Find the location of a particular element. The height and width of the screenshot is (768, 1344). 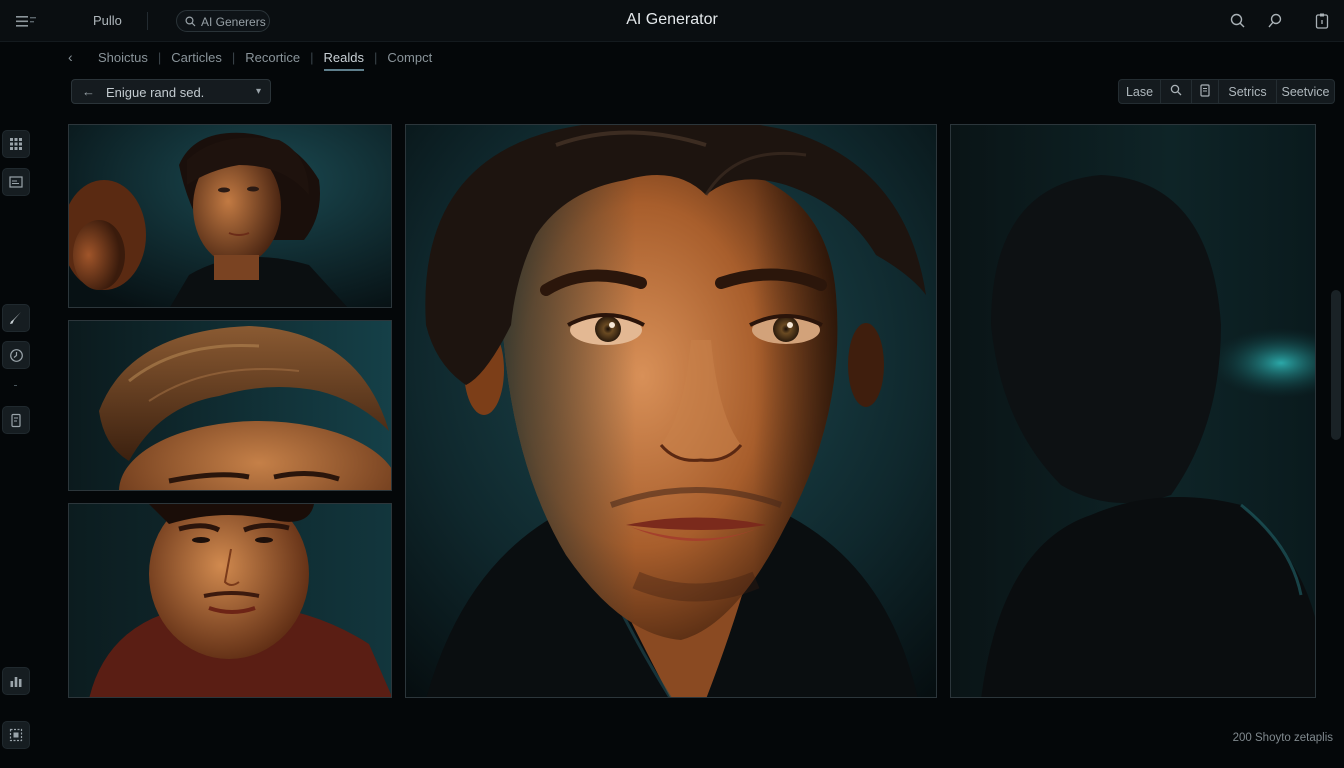

status-text: 200 Shoyto zetaplis is located at coordinates (1282, 738).